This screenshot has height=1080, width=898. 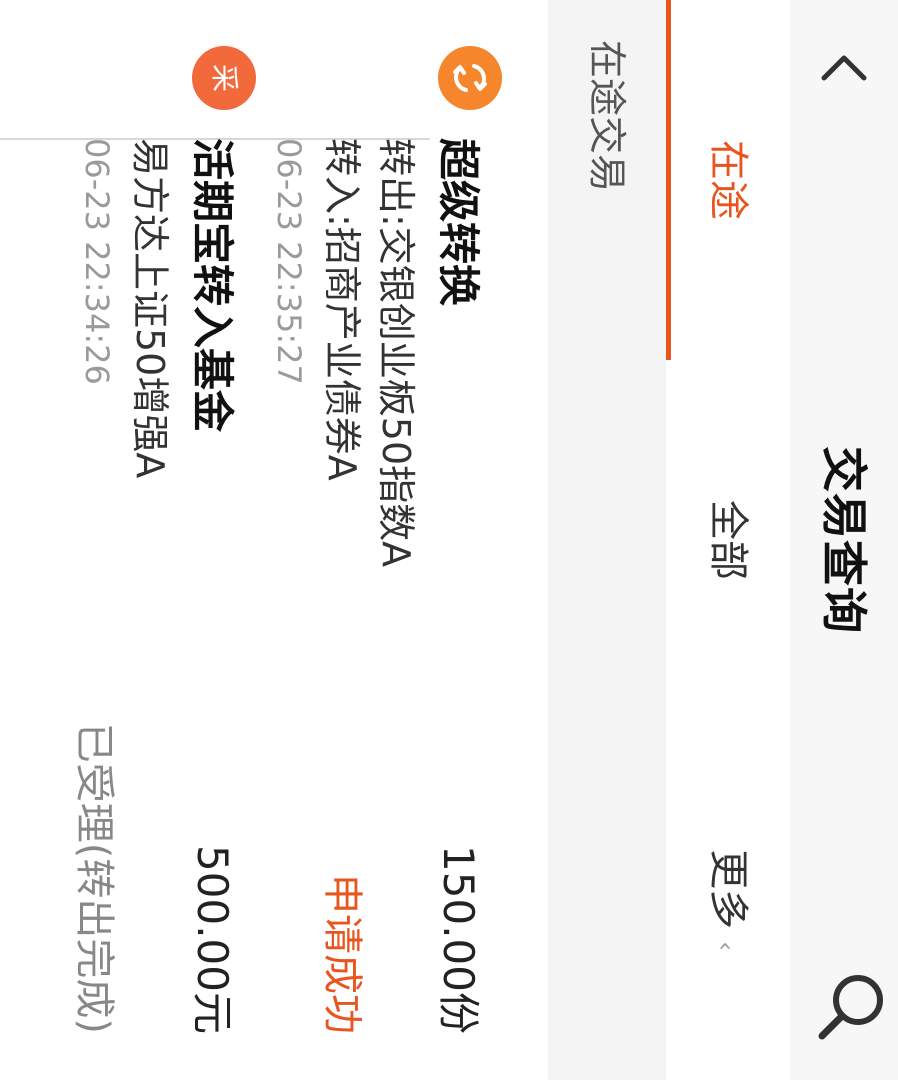 What do you see at coordinates (668, 180) in the screenshot?
I see `active-tab-indicator` at bounding box center [668, 180].